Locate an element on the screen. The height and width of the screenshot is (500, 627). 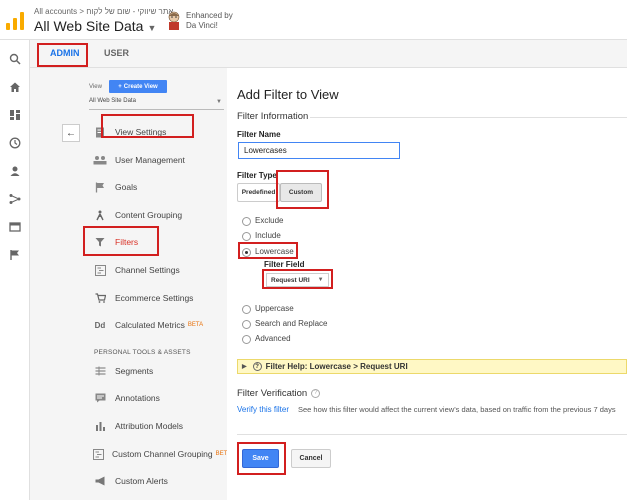
behavior-icon is located at coordinates (15, 227).